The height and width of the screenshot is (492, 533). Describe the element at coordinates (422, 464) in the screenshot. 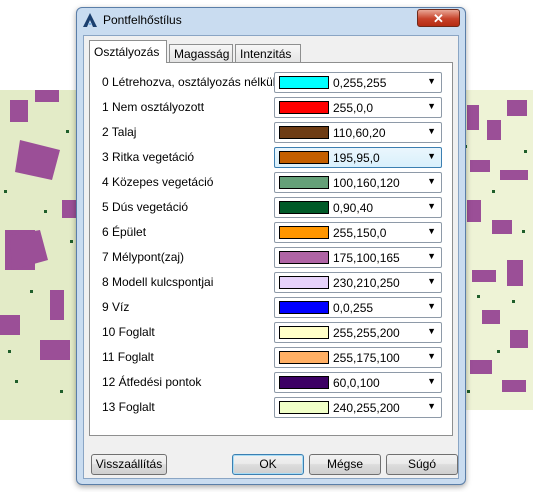

I see `help-button: Súgó` at that location.